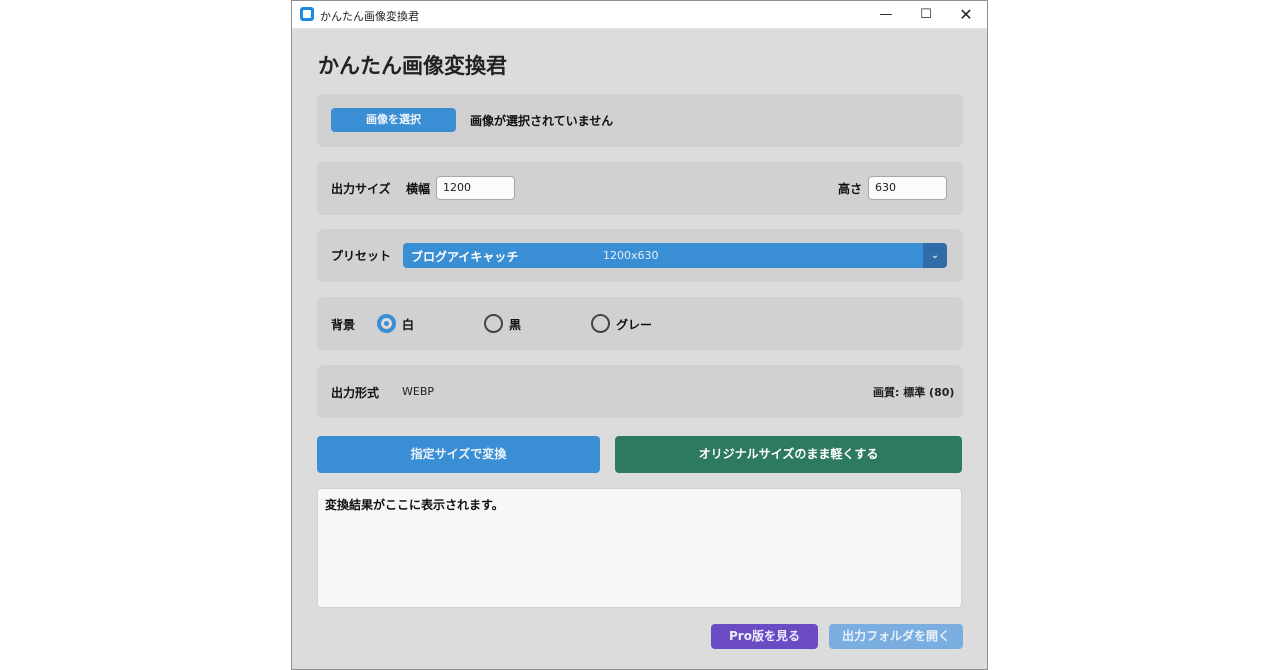  I want to click on preset-panel: プリセット ブログアイキャッチ 1200x630 ⌄, so click(640, 255).